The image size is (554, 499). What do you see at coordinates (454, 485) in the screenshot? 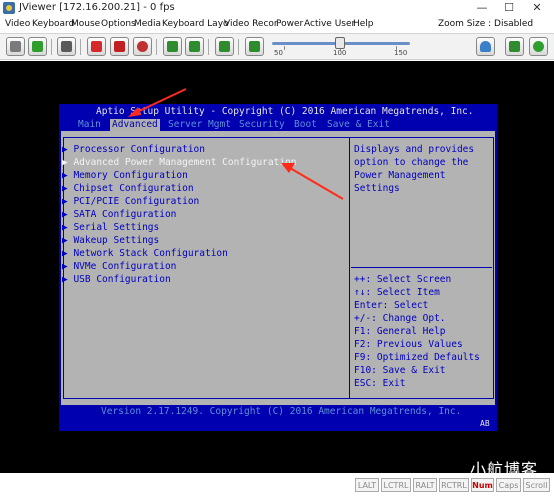
I see `key-rctrl: RCTRL` at bounding box center [454, 485].